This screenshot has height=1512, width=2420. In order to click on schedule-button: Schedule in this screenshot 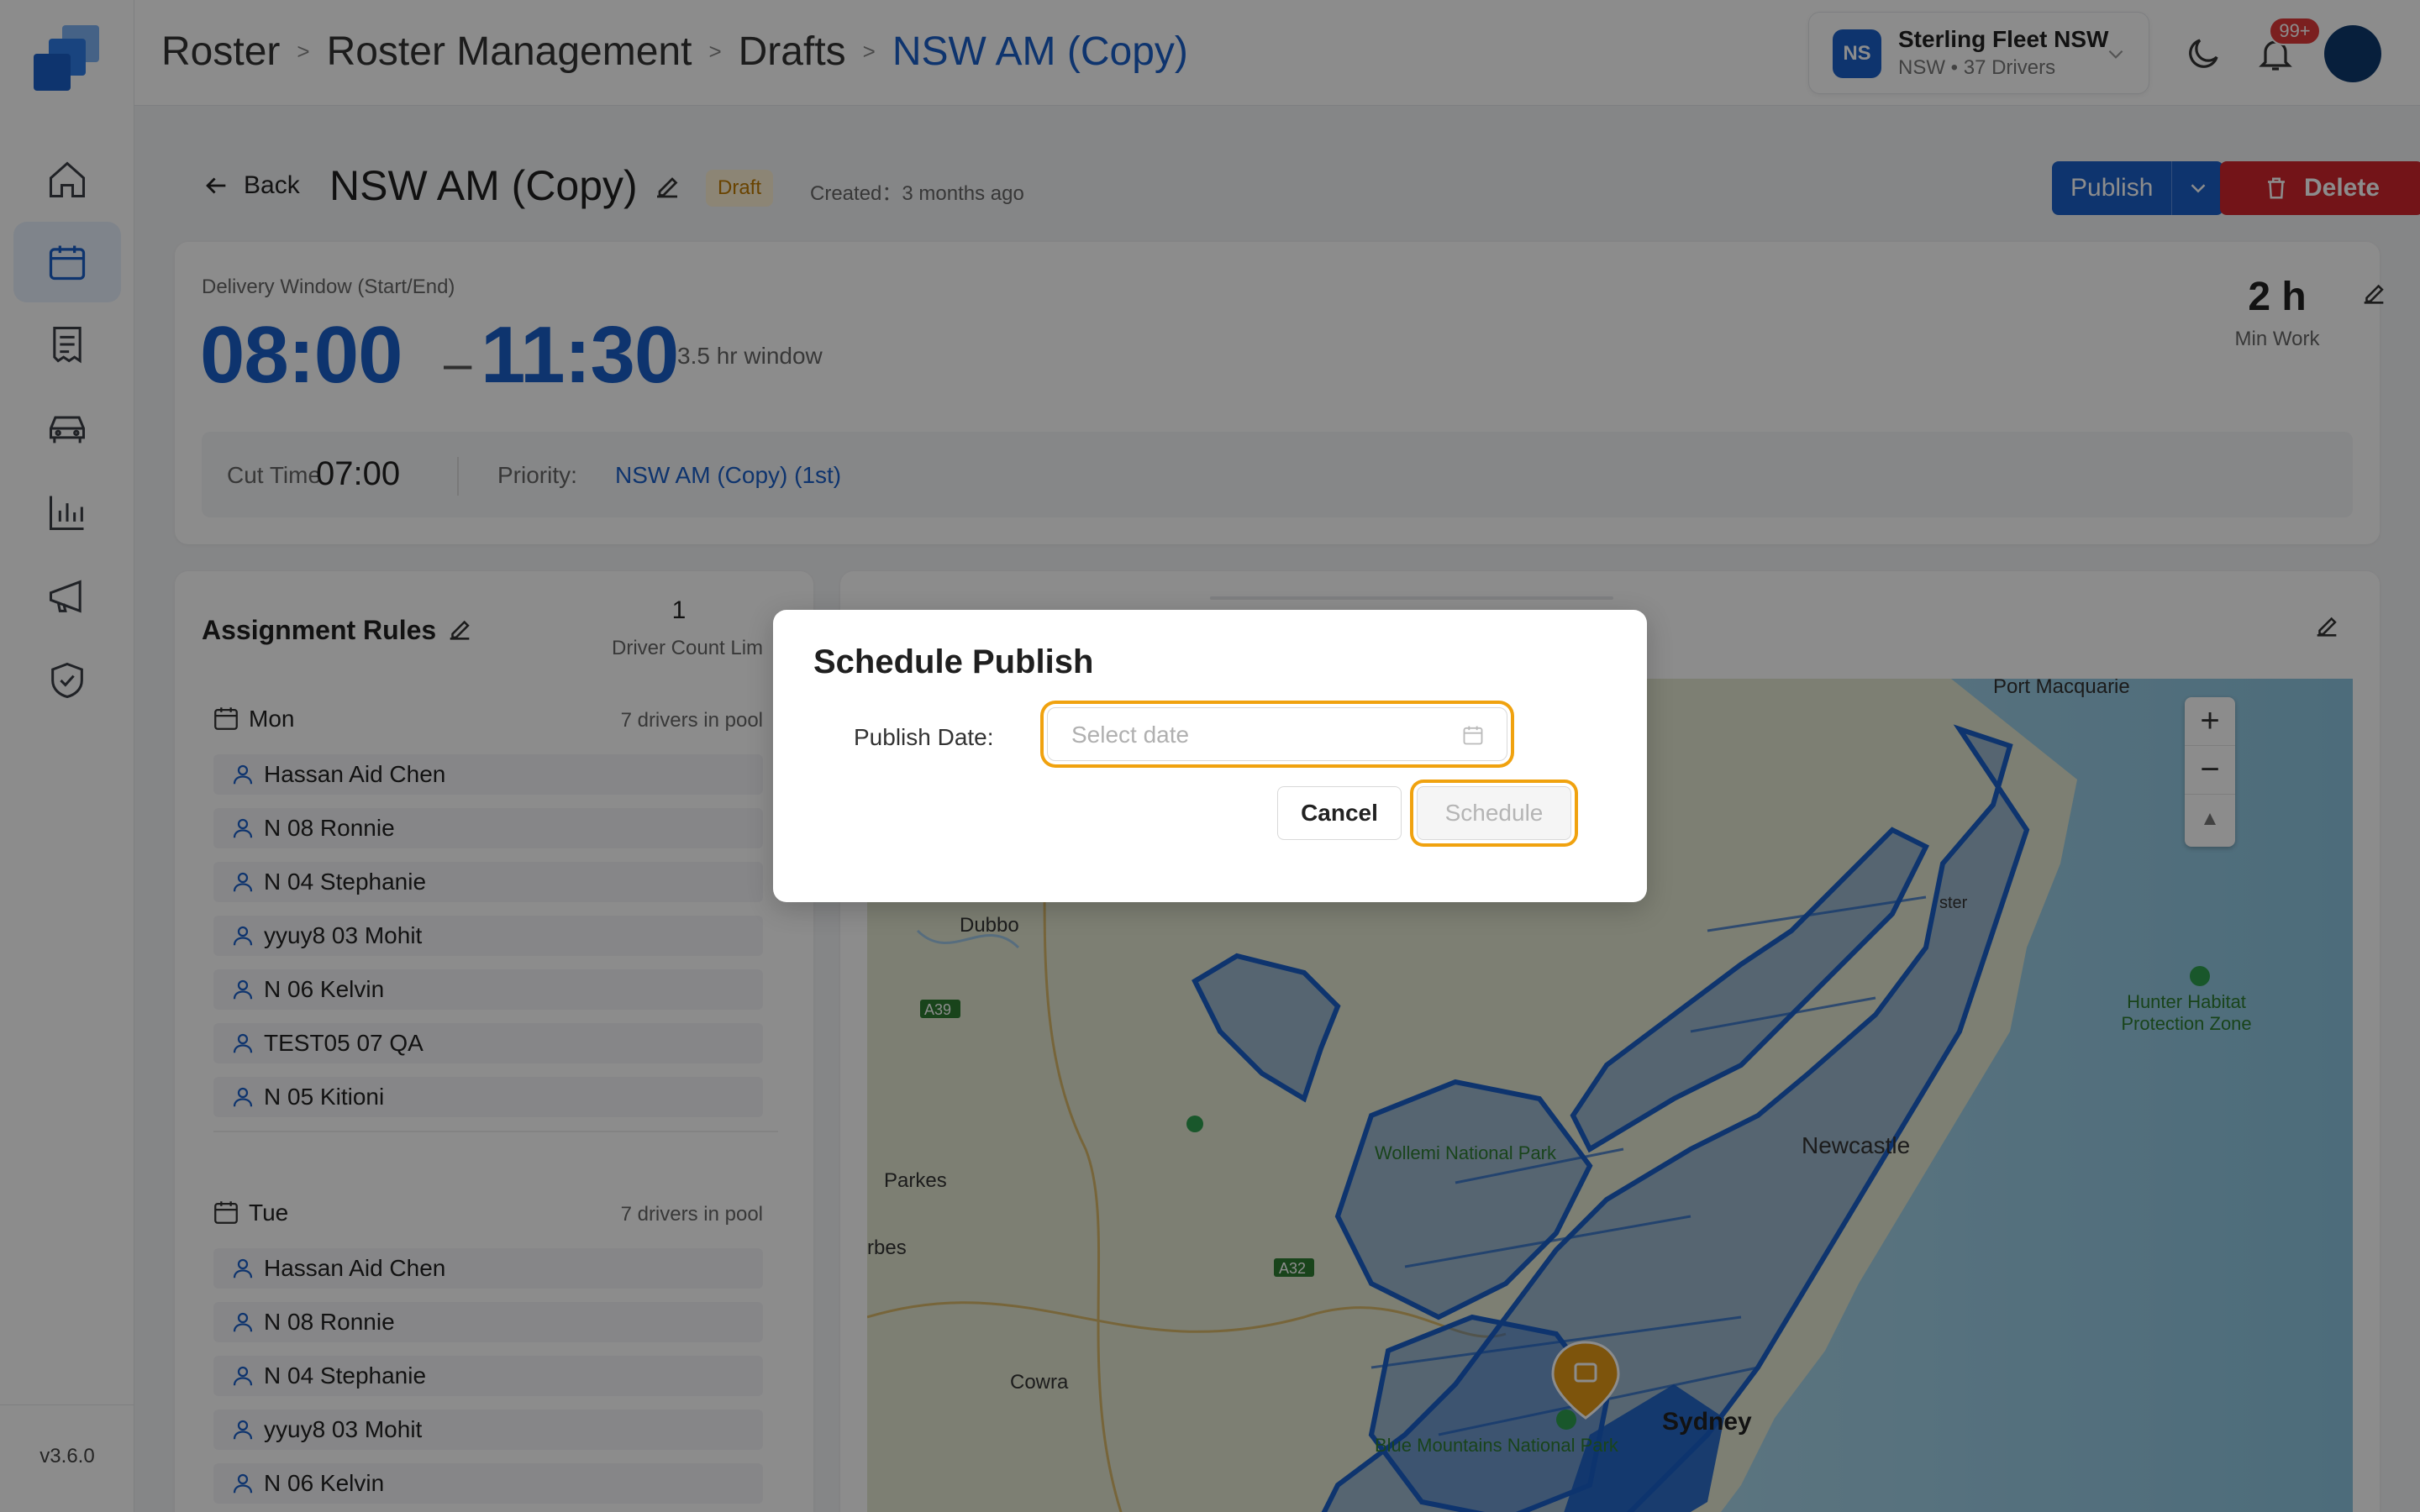, I will do `click(1494, 813)`.